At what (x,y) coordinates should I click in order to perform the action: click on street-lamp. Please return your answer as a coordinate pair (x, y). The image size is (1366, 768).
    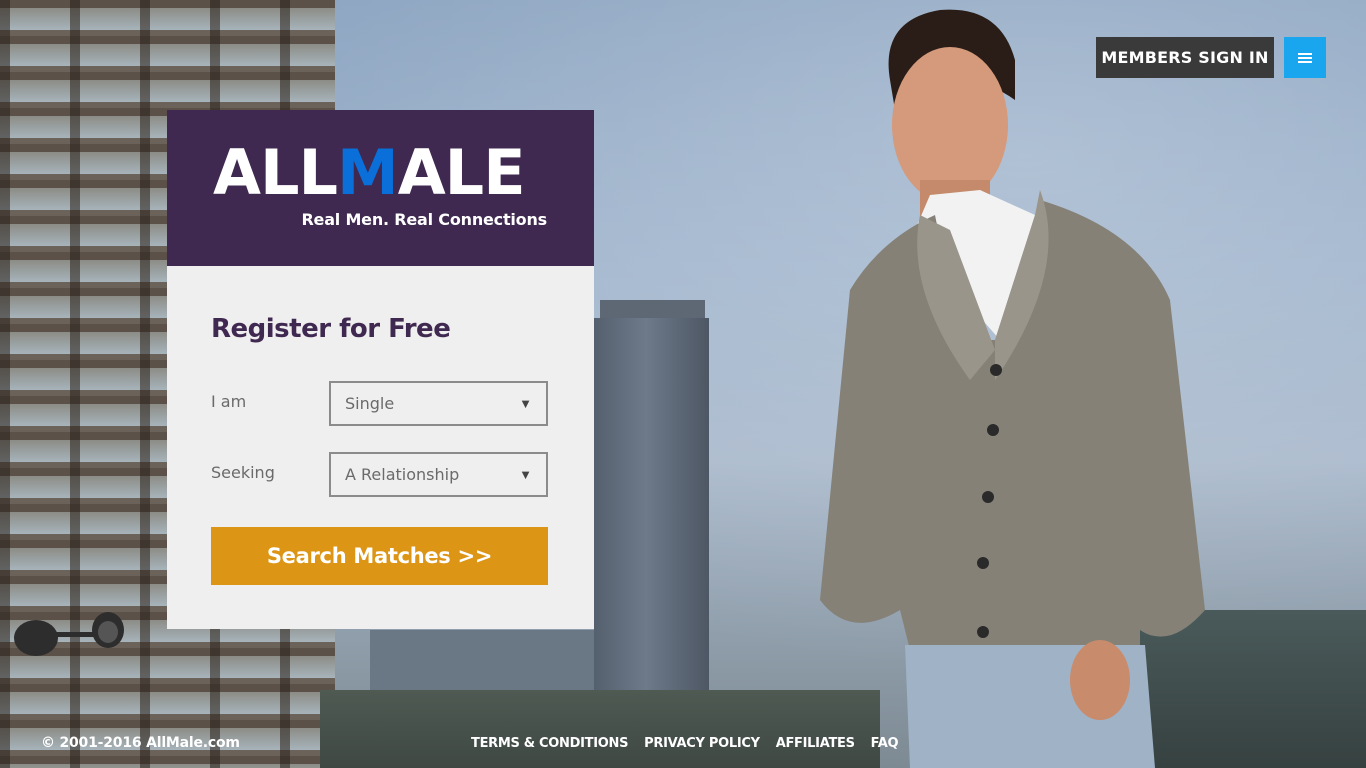
    Looking at the image, I should click on (69, 634).